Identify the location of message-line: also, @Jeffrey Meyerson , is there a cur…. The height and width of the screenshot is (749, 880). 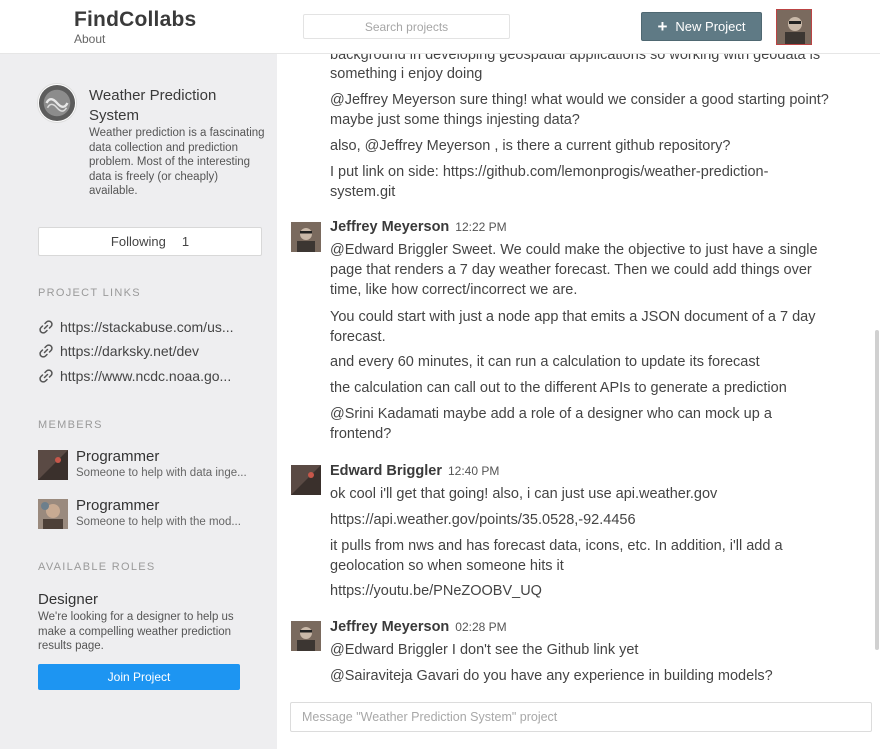
(530, 146).